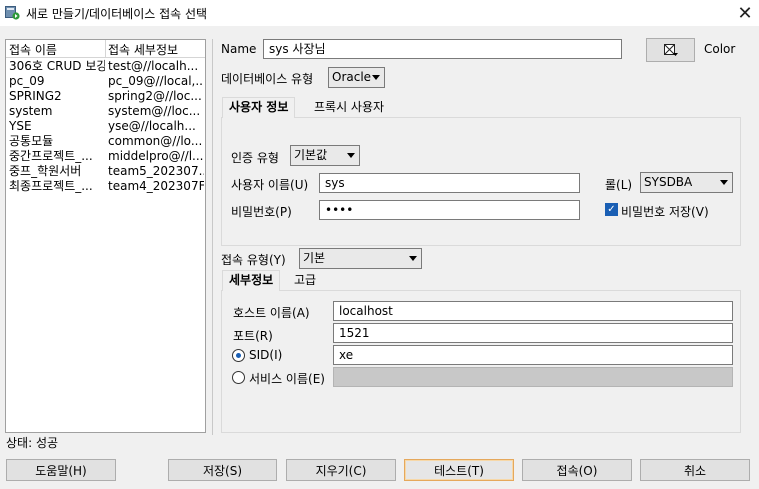  I want to click on connection-name: pc_09, so click(27, 81).